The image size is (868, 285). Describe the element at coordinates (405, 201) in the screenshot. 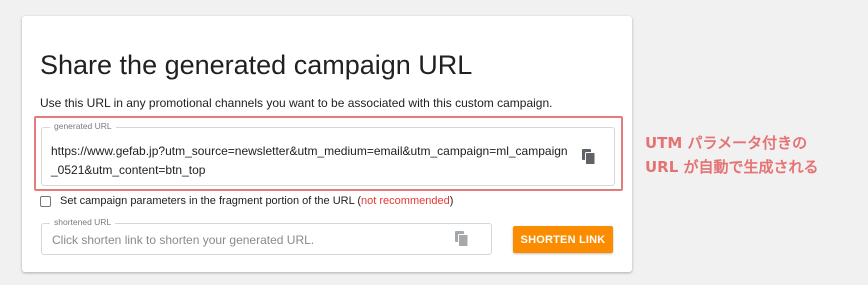

I see `not-recommended-text: not recommended` at that location.